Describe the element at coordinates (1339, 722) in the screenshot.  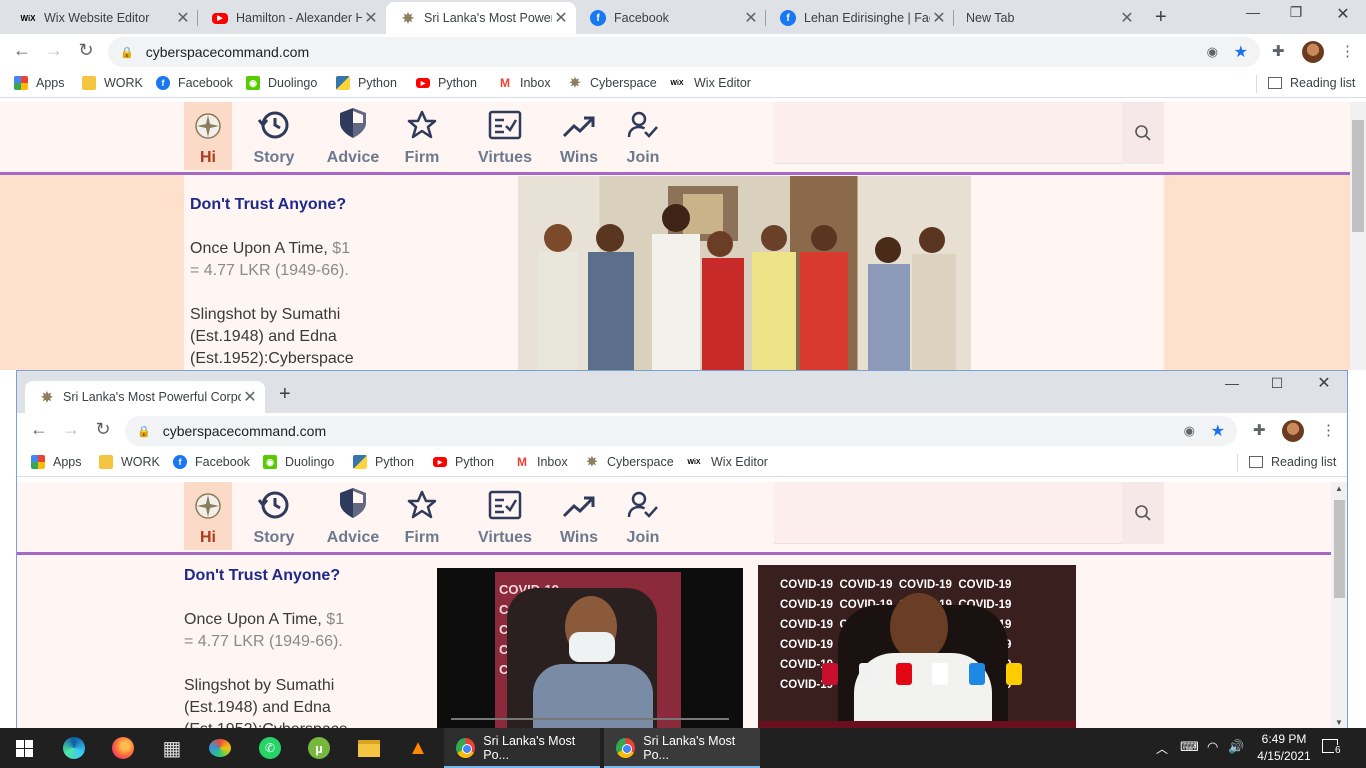
I see `scroll-down-icon: ▼` at that location.